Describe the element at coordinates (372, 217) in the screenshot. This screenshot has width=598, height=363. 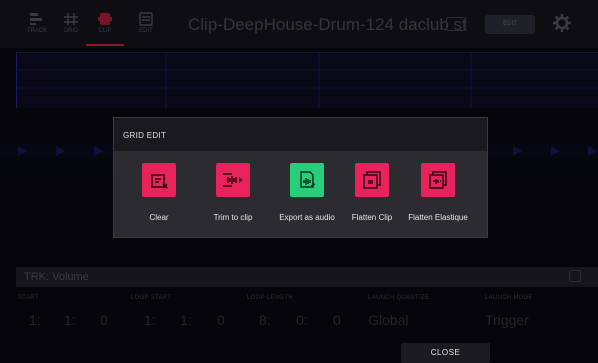
I see `flatten-clip-label: Flatten Clip` at that location.